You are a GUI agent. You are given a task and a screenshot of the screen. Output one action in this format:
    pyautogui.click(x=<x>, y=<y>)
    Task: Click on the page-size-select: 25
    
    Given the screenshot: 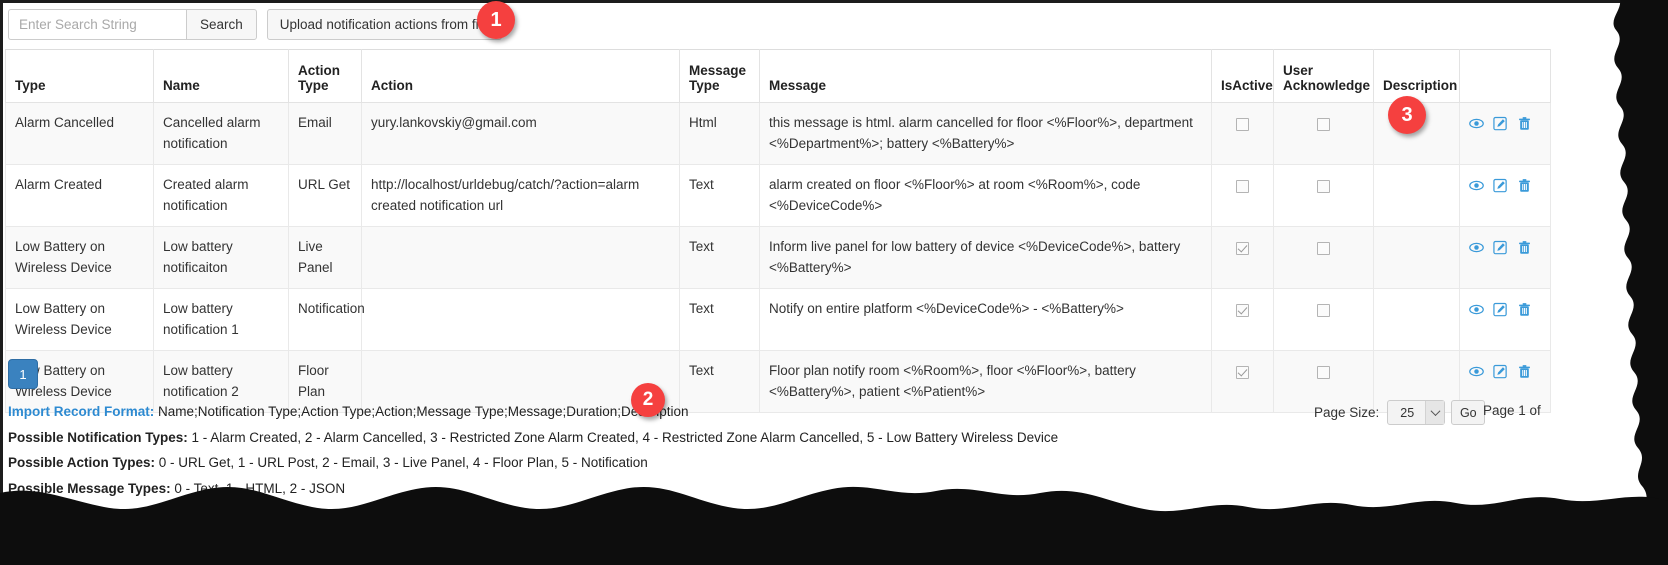 What is the action you would take?
    pyautogui.click(x=1416, y=412)
    